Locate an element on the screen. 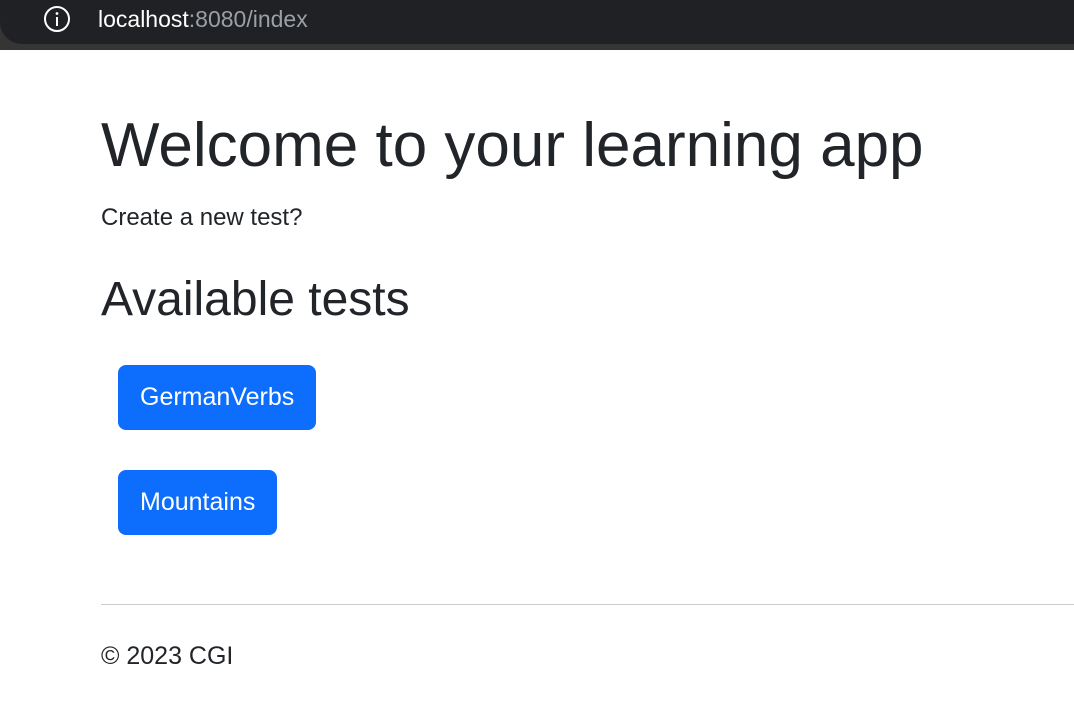 Image resolution: width=1074 pixels, height=712 pixels. section-title: Available tests is located at coordinates (255, 299).